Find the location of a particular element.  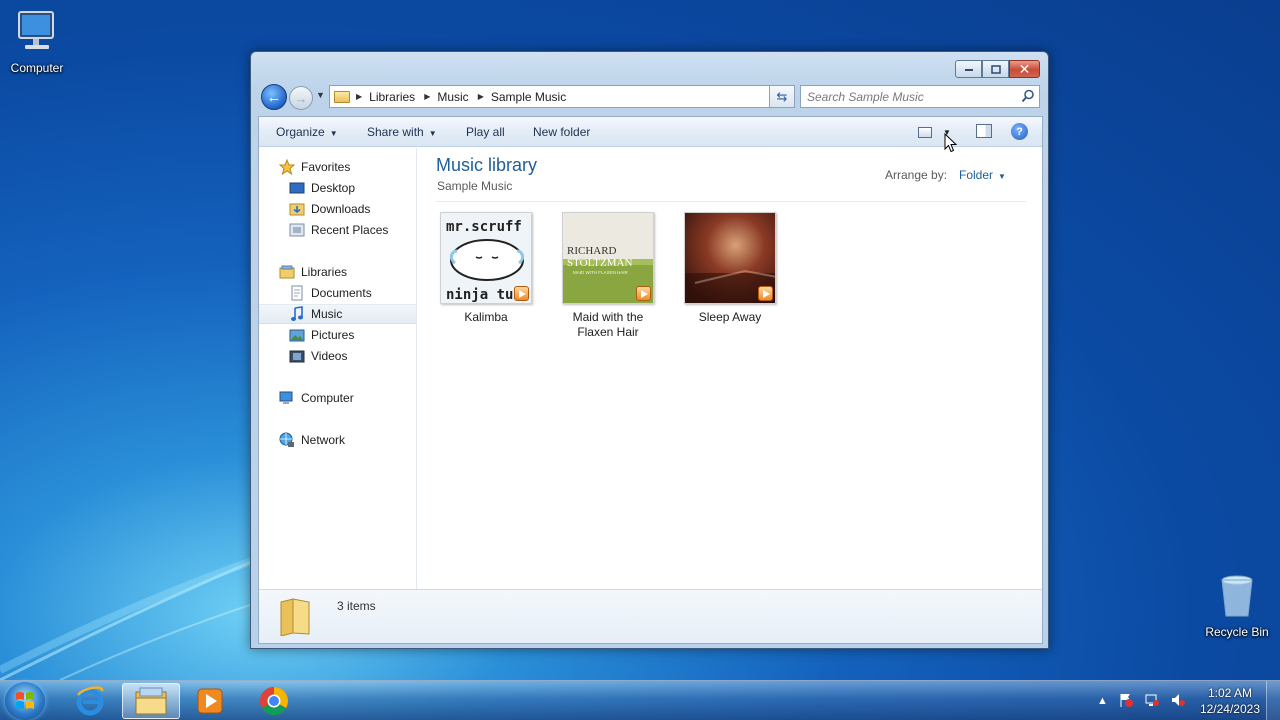

search-box is located at coordinates (920, 96).